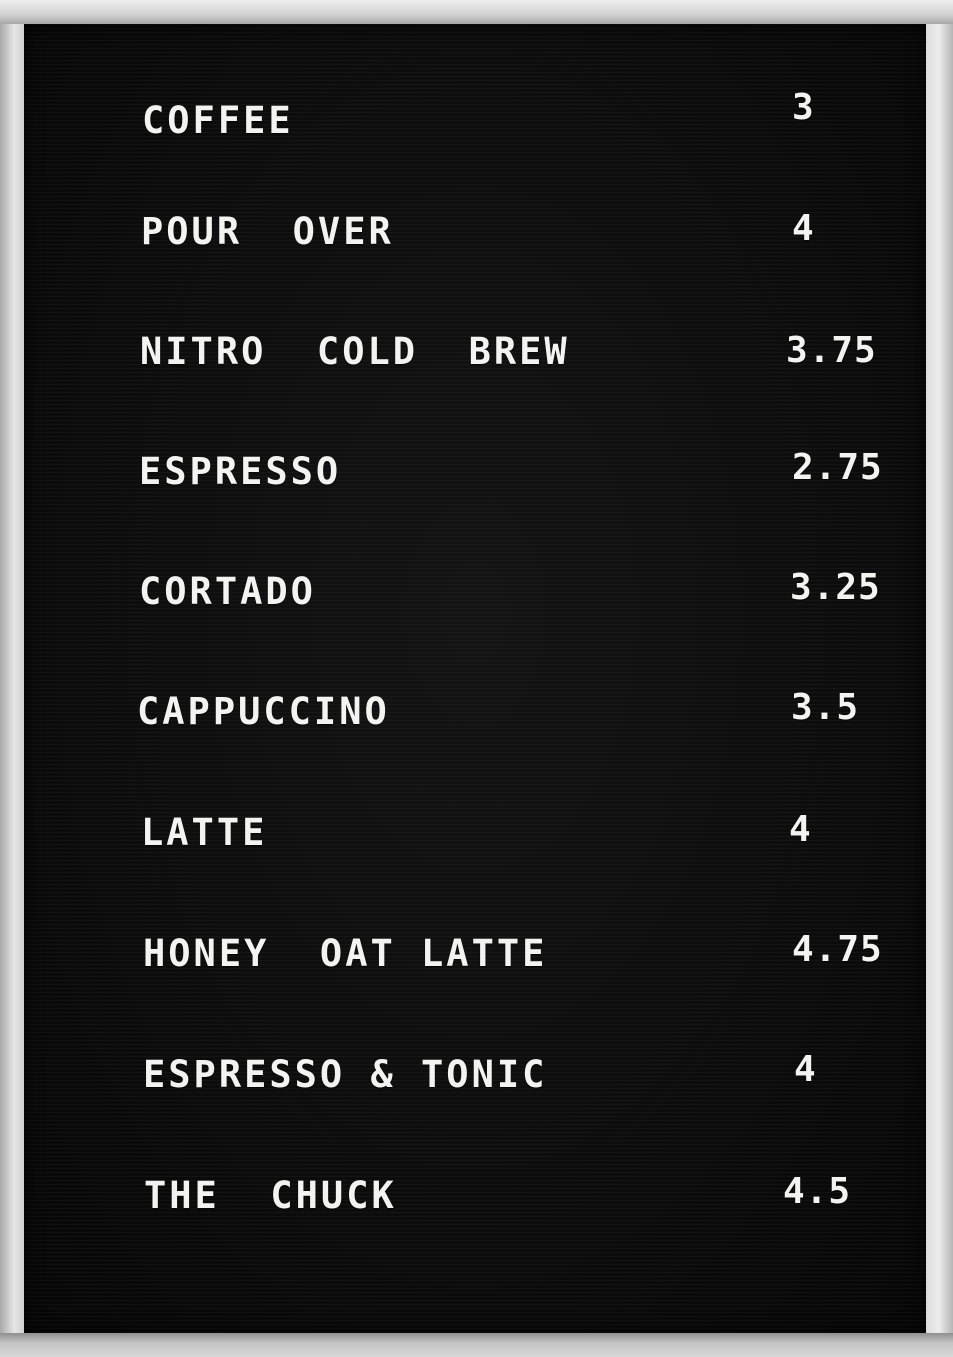 Image resolution: width=953 pixels, height=1357 pixels. I want to click on menu-item-price: 3, so click(803, 107).